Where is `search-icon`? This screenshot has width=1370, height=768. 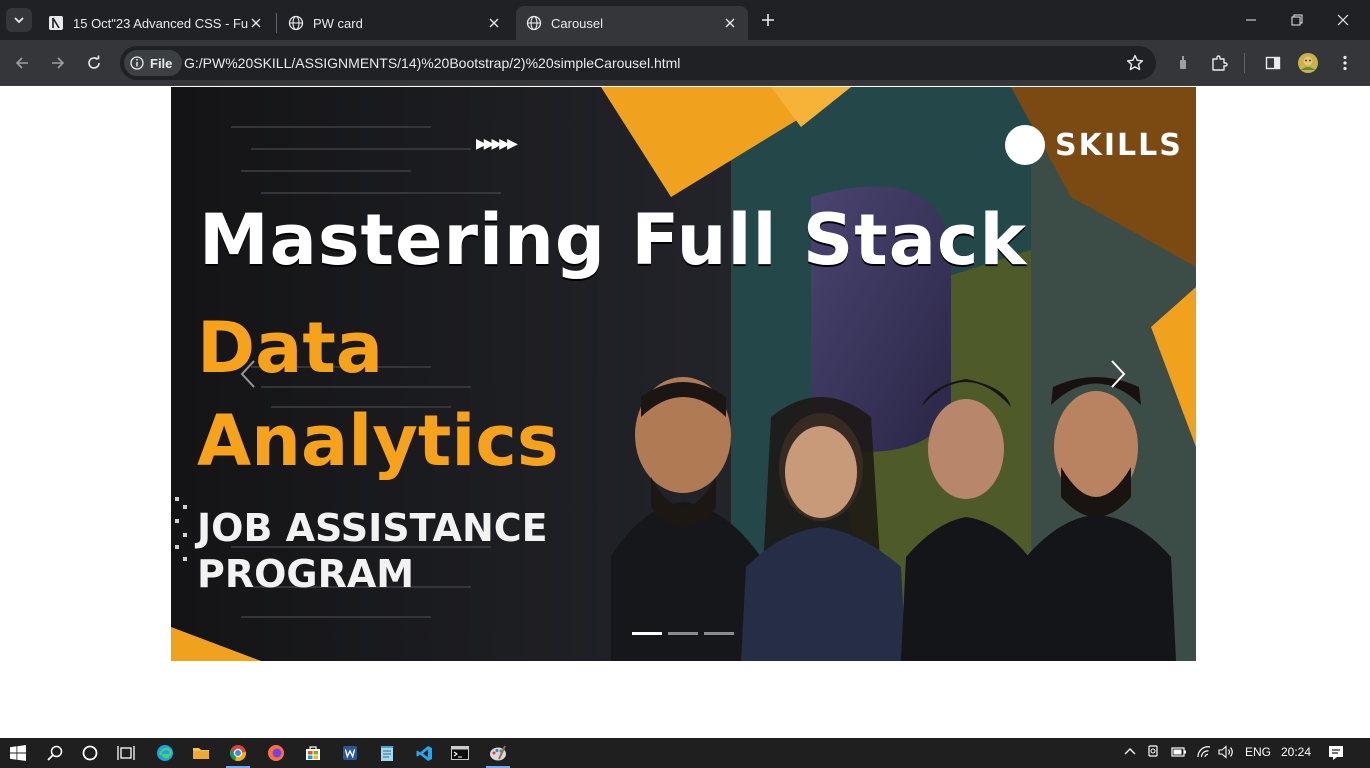 search-icon is located at coordinates (55, 753).